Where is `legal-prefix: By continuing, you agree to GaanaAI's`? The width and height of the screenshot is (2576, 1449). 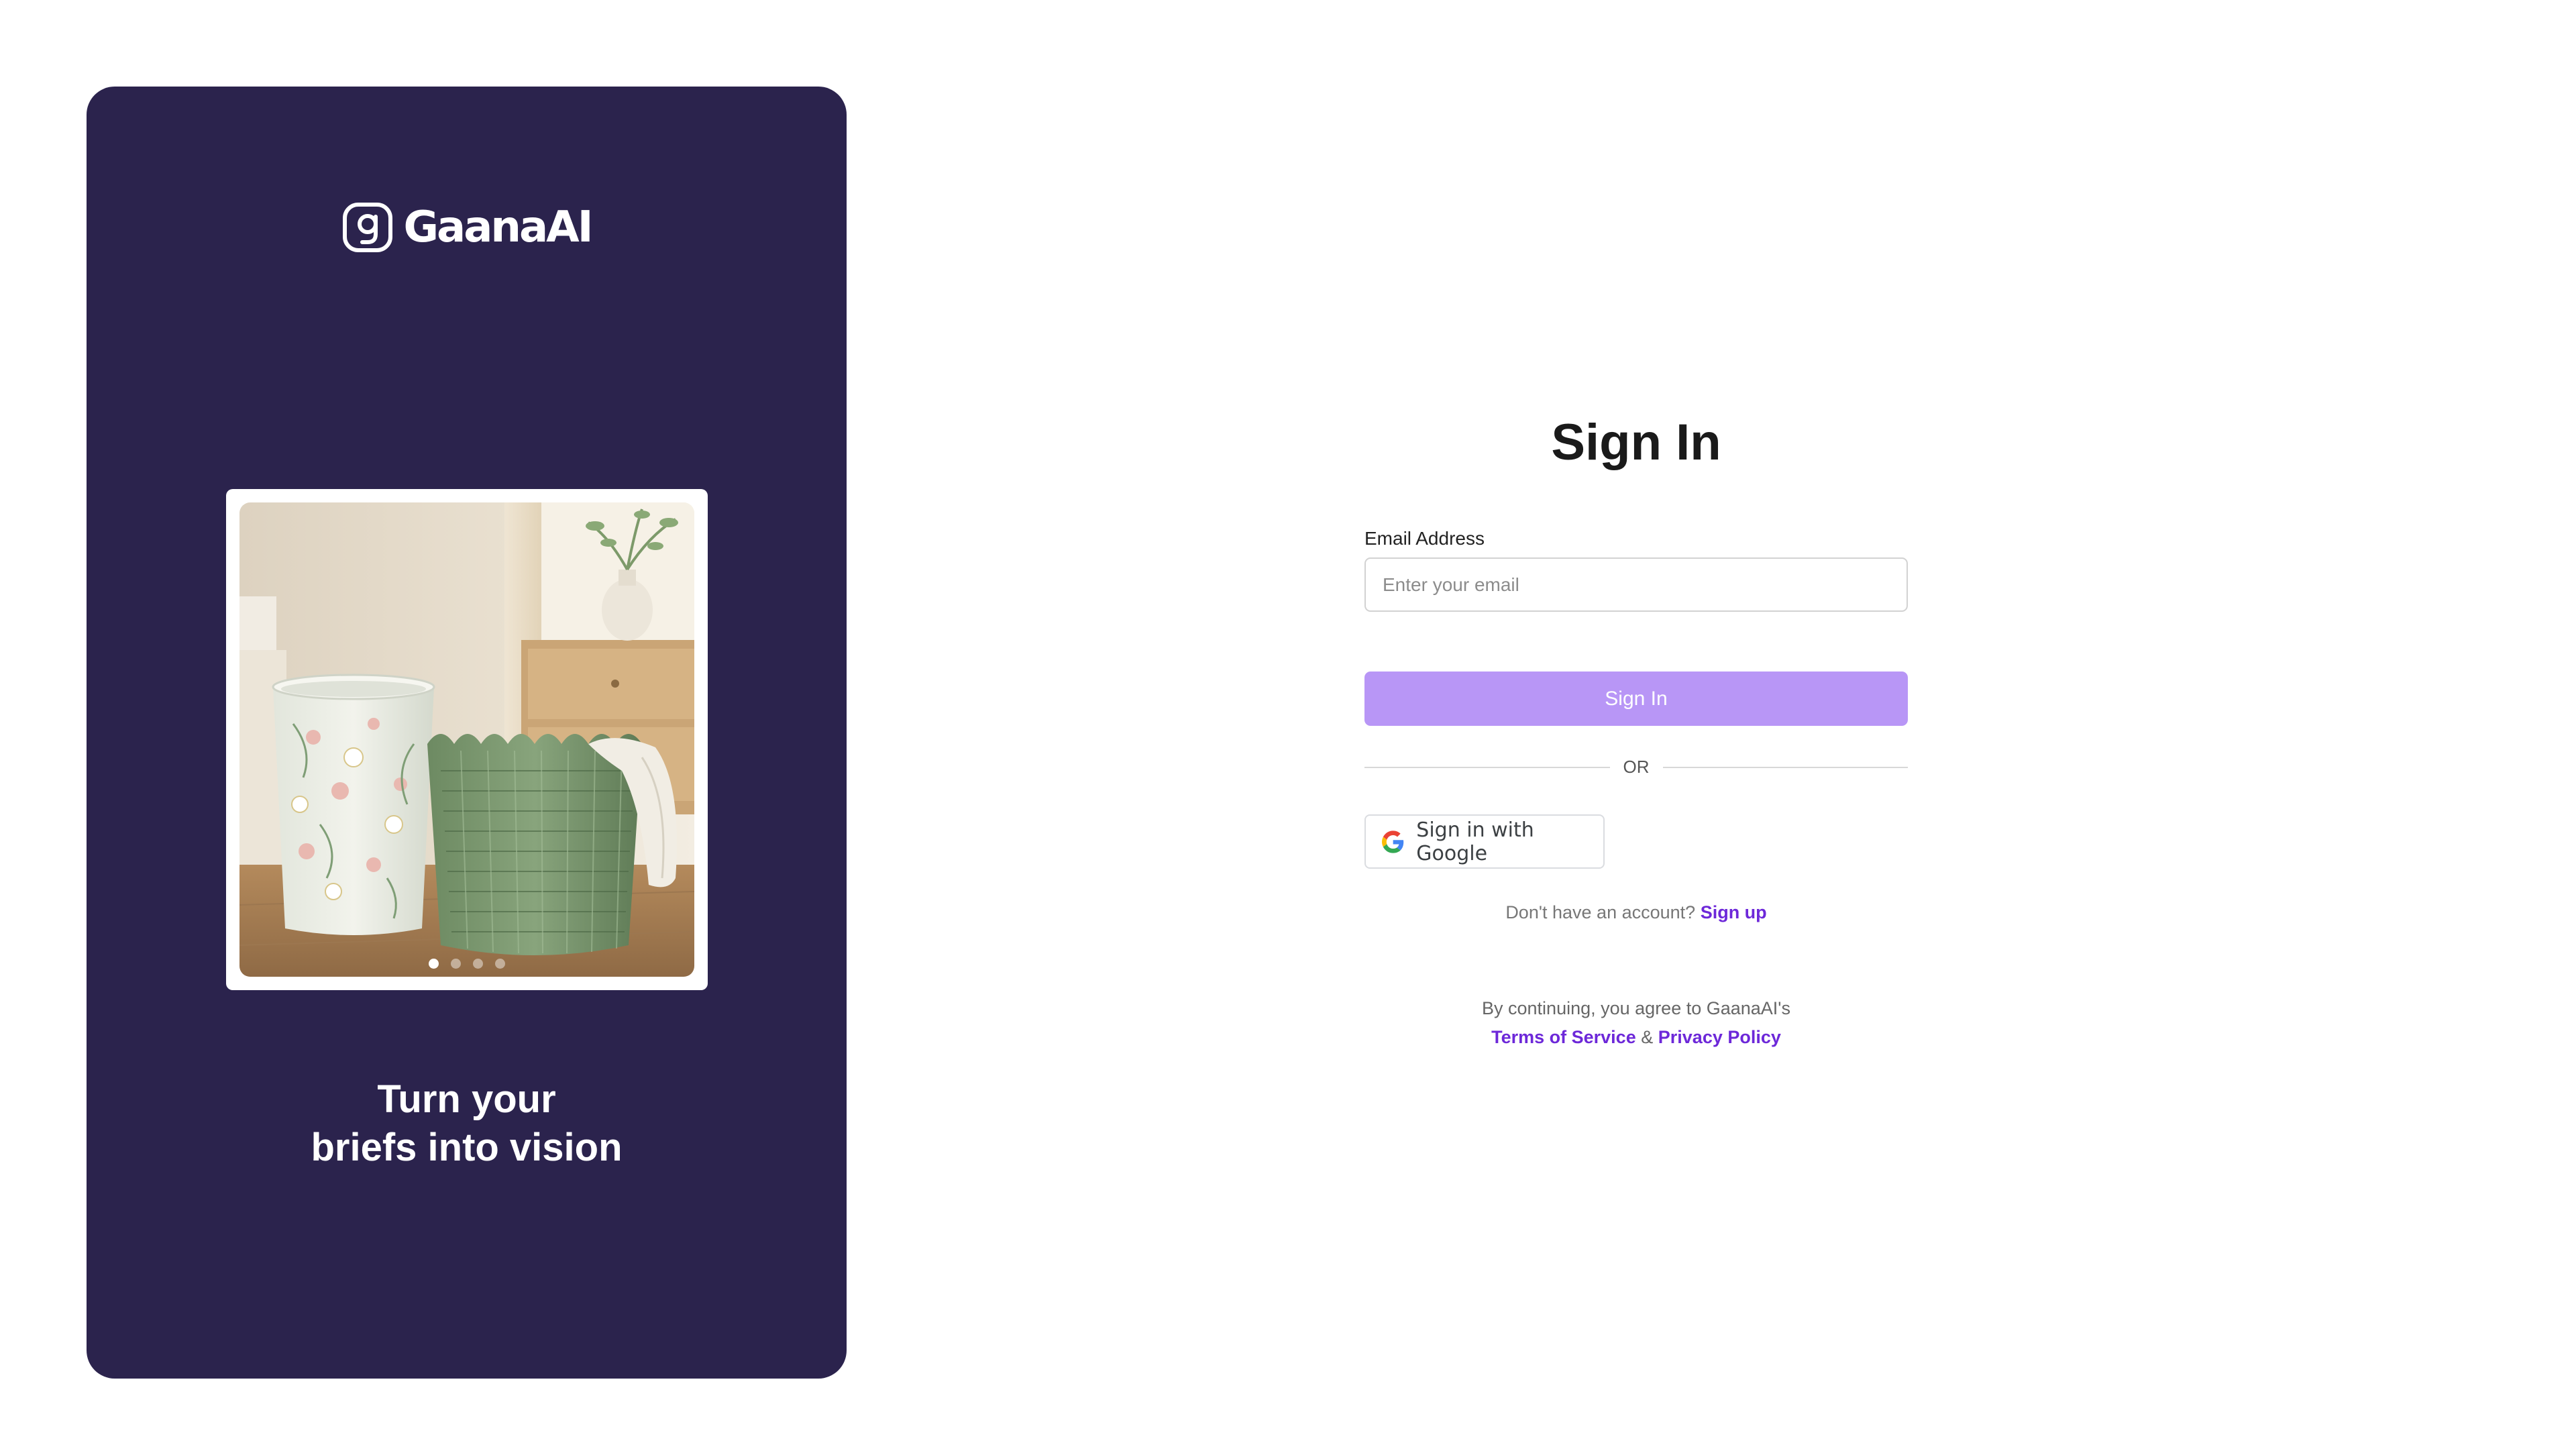 legal-prefix: By continuing, you agree to GaanaAI's is located at coordinates (1636, 1008).